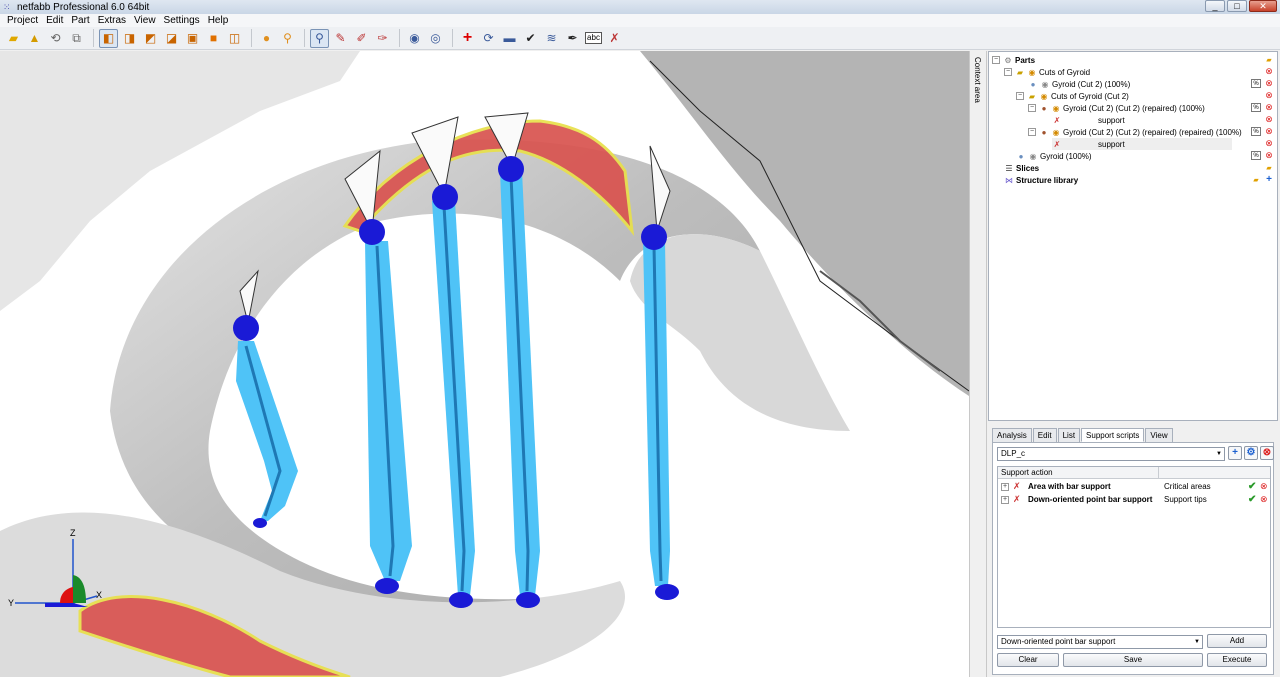 Image resolution: width=1280 pixels, height=677 pixels. I want to click on menu-settings: Settings, so click(182, 20).